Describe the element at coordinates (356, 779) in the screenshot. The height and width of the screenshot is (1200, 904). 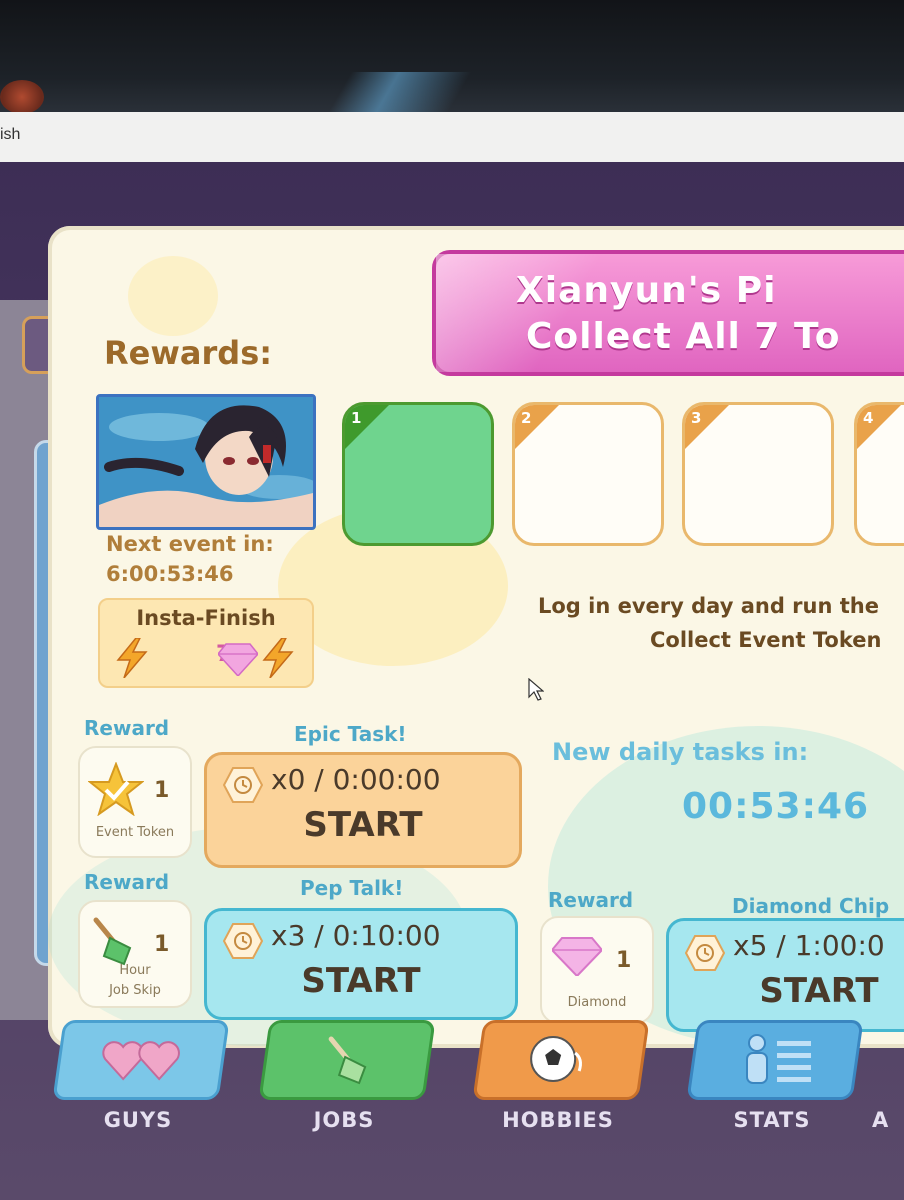
I see `task-count-timer: x0 / 0:00:00` at that location.